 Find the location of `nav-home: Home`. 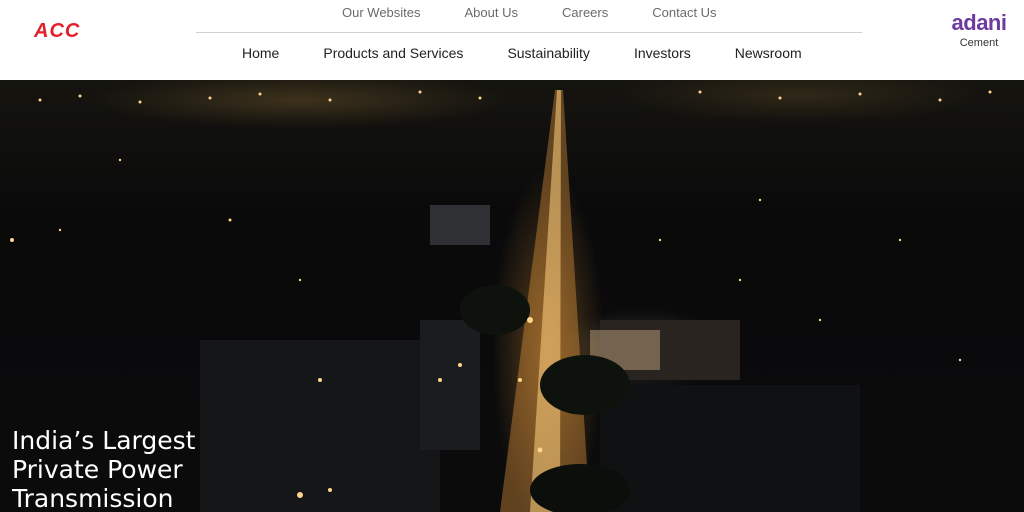

nav-home: Home is located at coordinates (260, 53).